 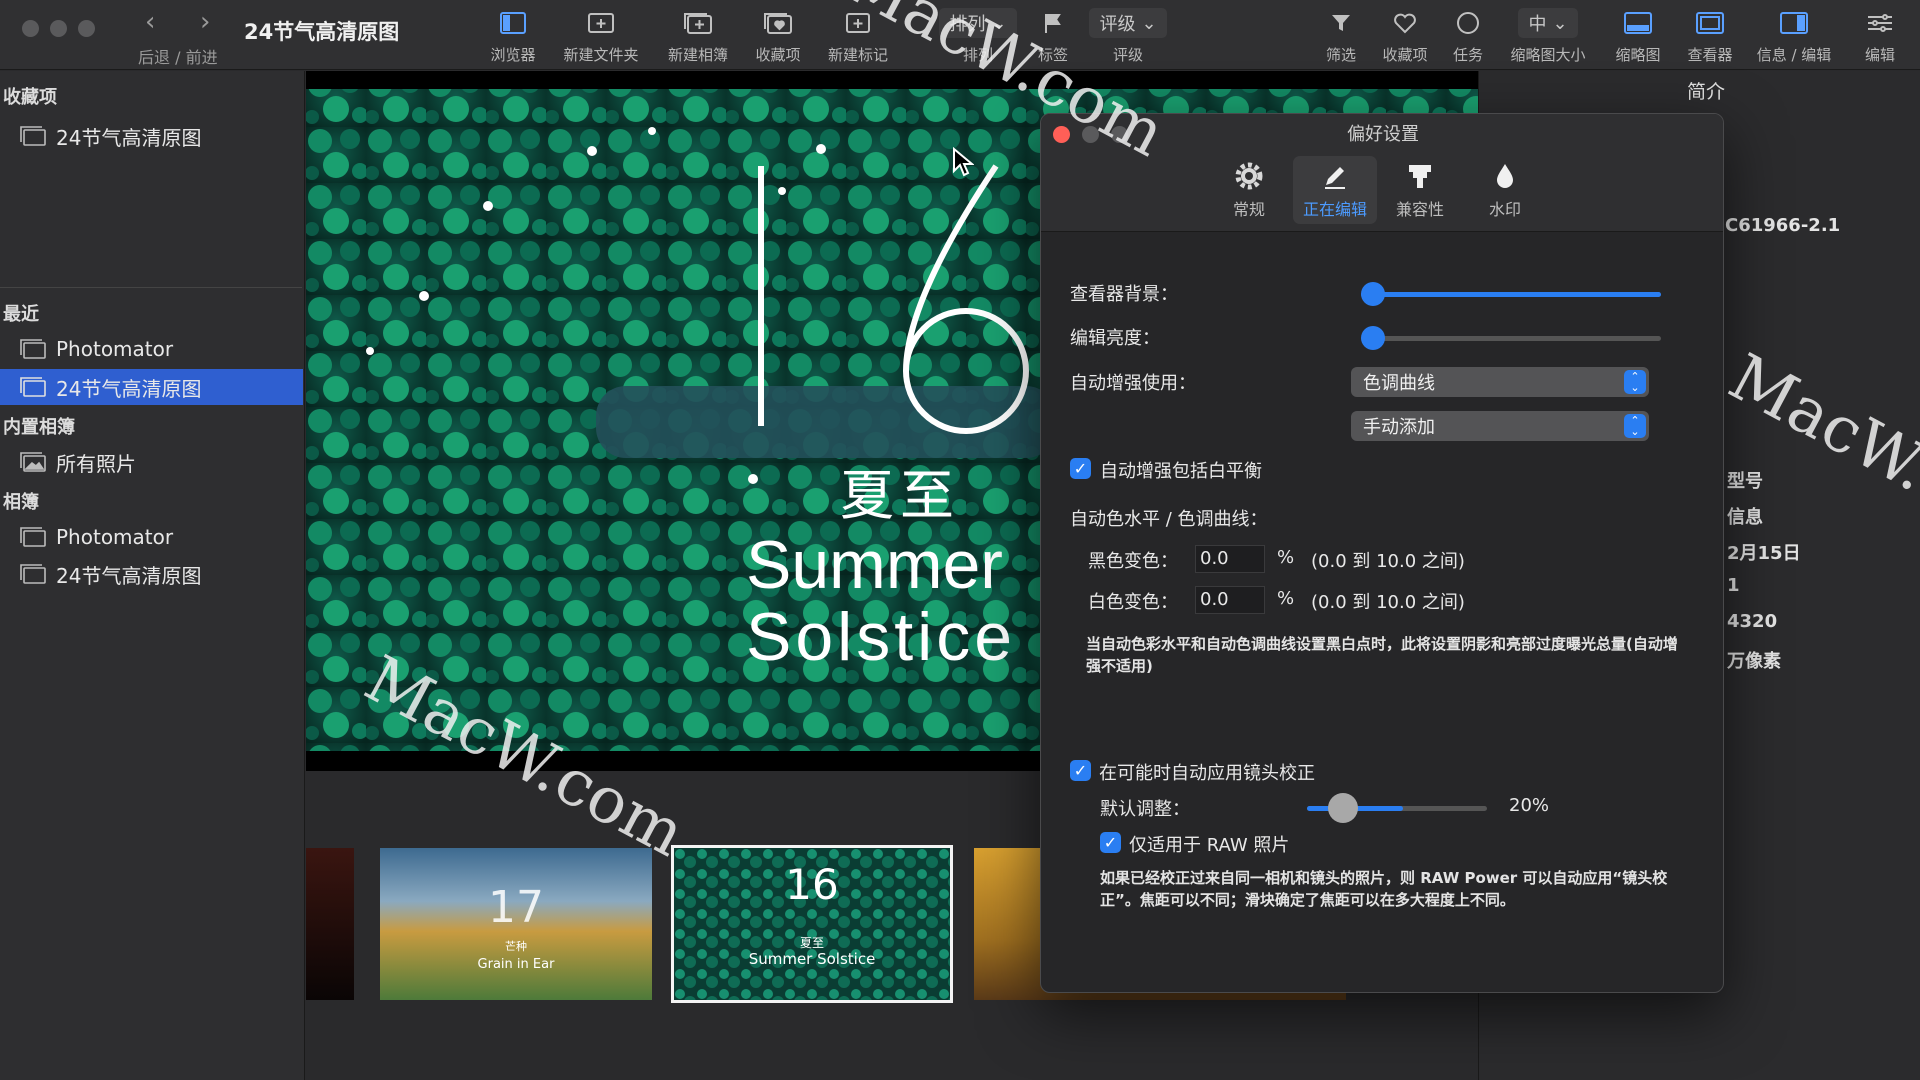 I want to click on auto-enhance-select: 色调曲线 ⌃ ⌄, so click(x=1500, y=382).